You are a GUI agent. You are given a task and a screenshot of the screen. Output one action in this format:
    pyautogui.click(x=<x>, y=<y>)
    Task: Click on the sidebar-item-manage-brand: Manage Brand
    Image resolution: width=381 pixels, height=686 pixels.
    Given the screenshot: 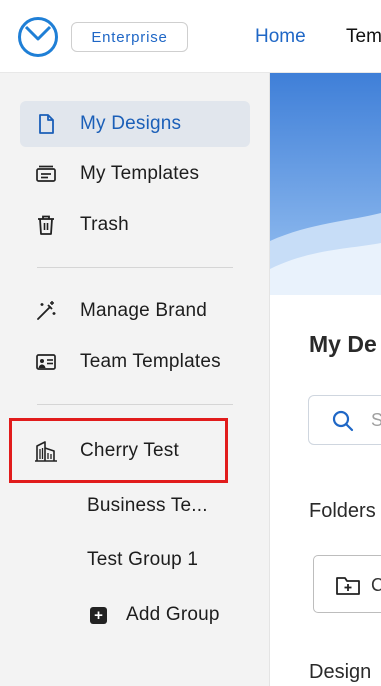 What is the action you would take?
    pyautogui.click(x=135, y=311)
    